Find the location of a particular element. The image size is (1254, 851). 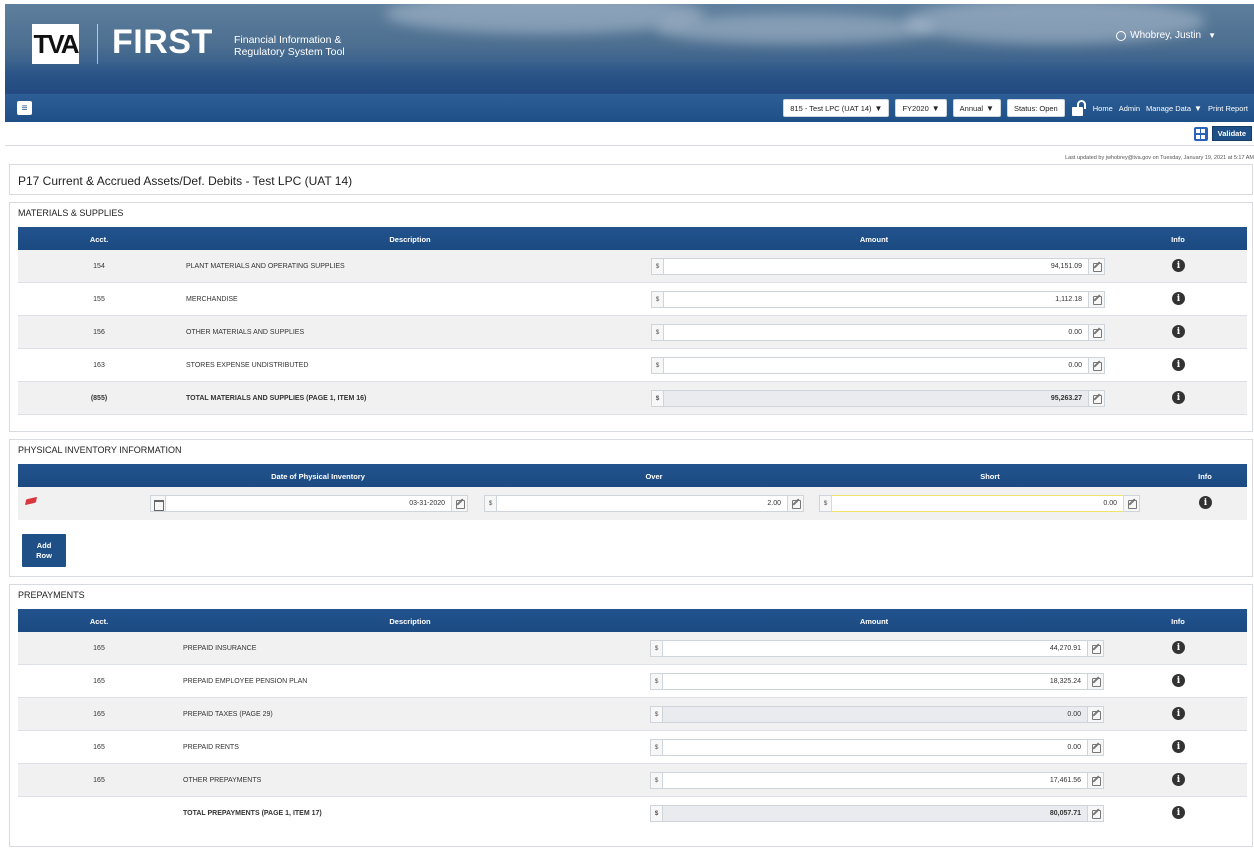

table-row: 165 OTHER PREPAYMENTS $ 17,461.56 i is located at coordinates (632, 780).